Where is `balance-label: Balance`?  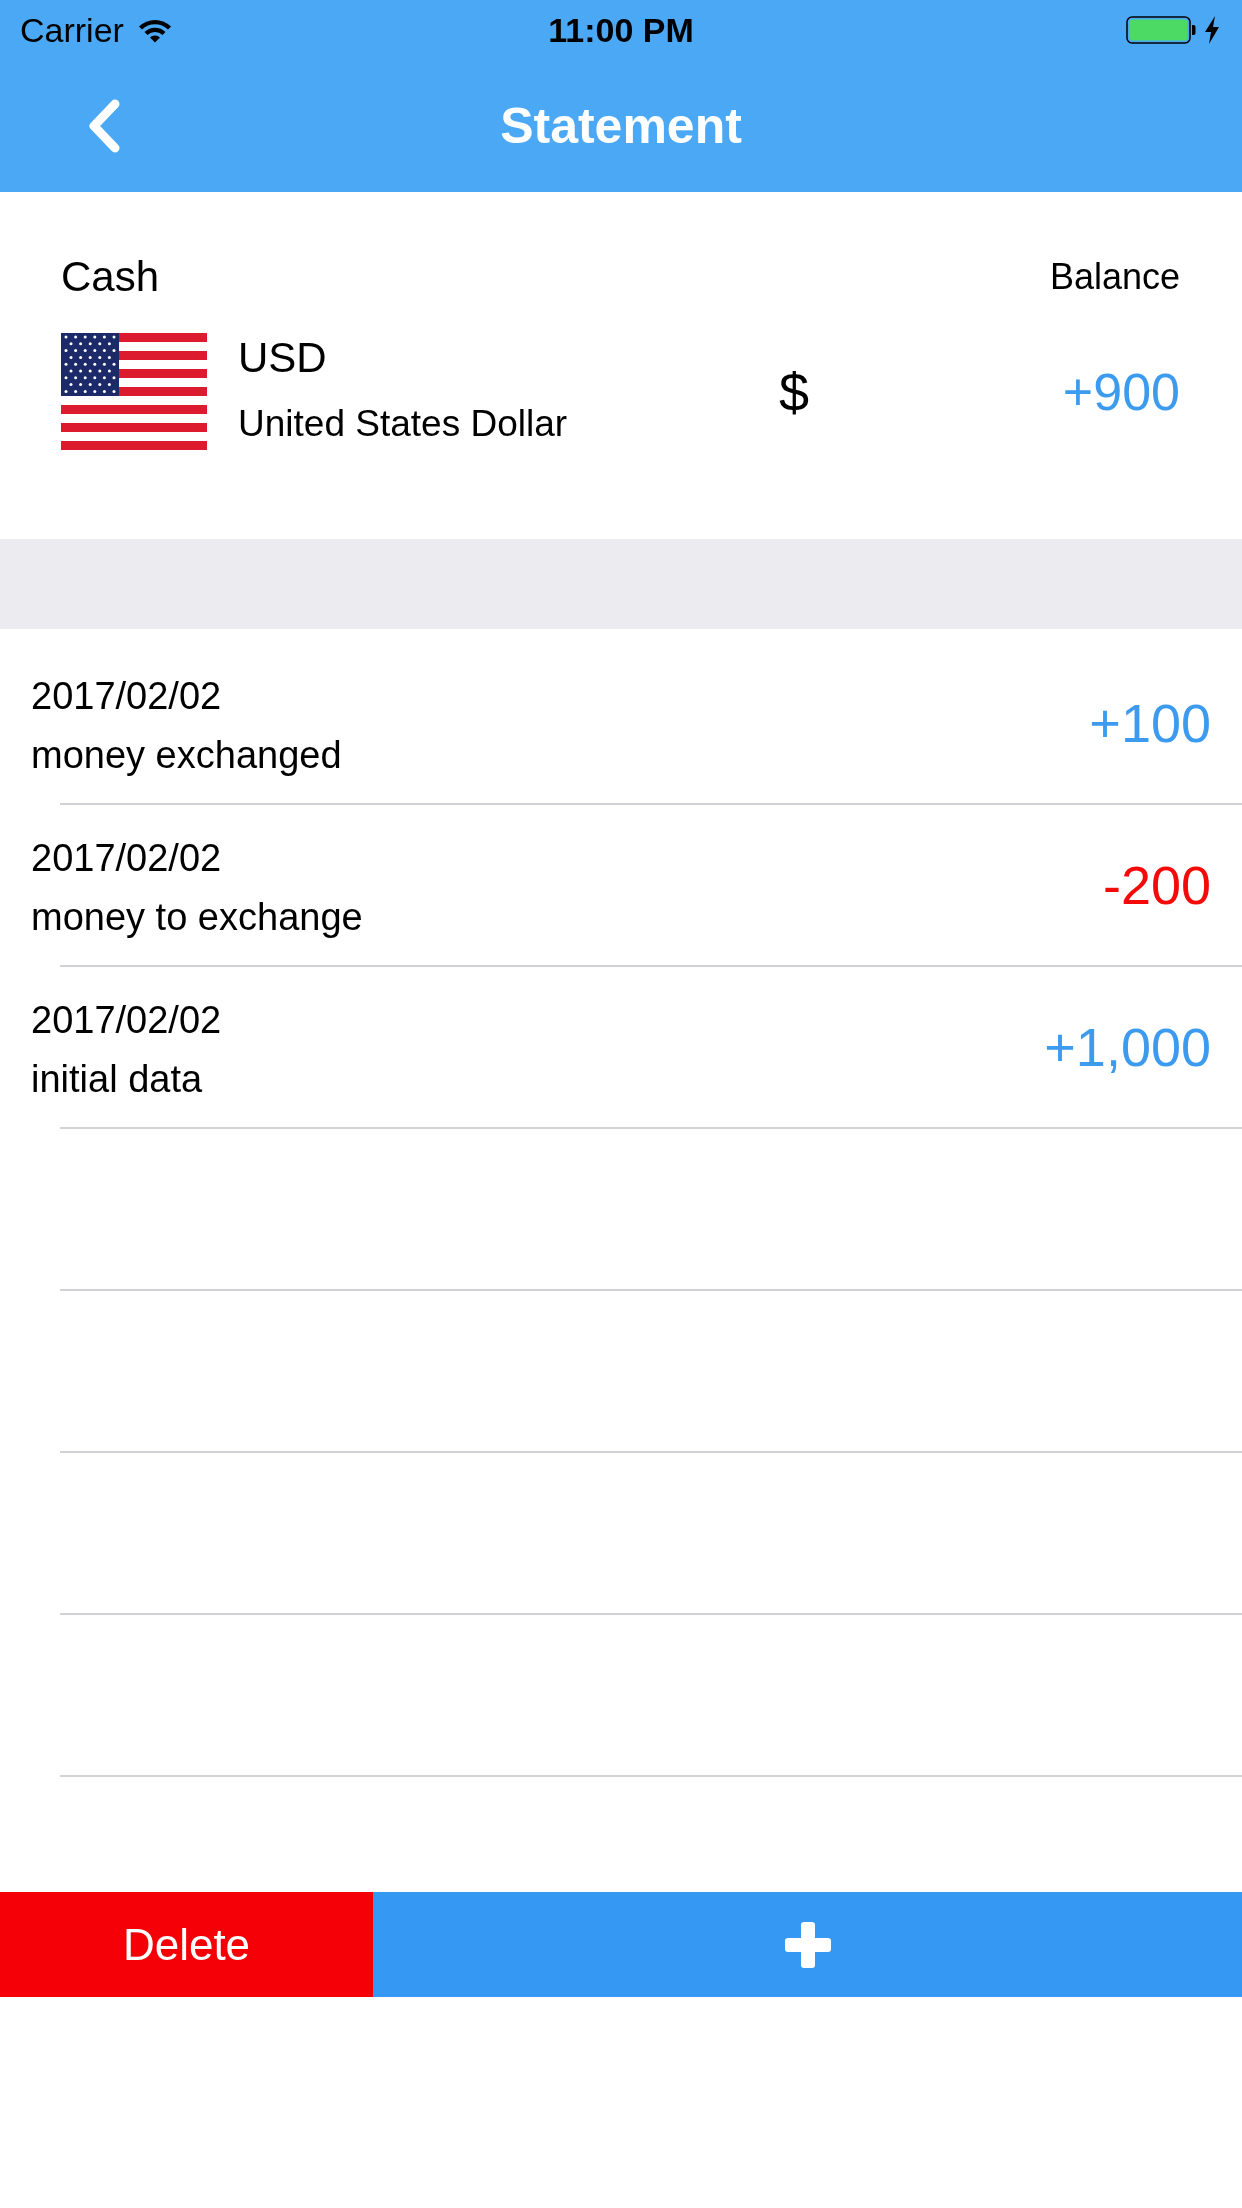 balance-label: Balance is located at coordinates (1114, 277).